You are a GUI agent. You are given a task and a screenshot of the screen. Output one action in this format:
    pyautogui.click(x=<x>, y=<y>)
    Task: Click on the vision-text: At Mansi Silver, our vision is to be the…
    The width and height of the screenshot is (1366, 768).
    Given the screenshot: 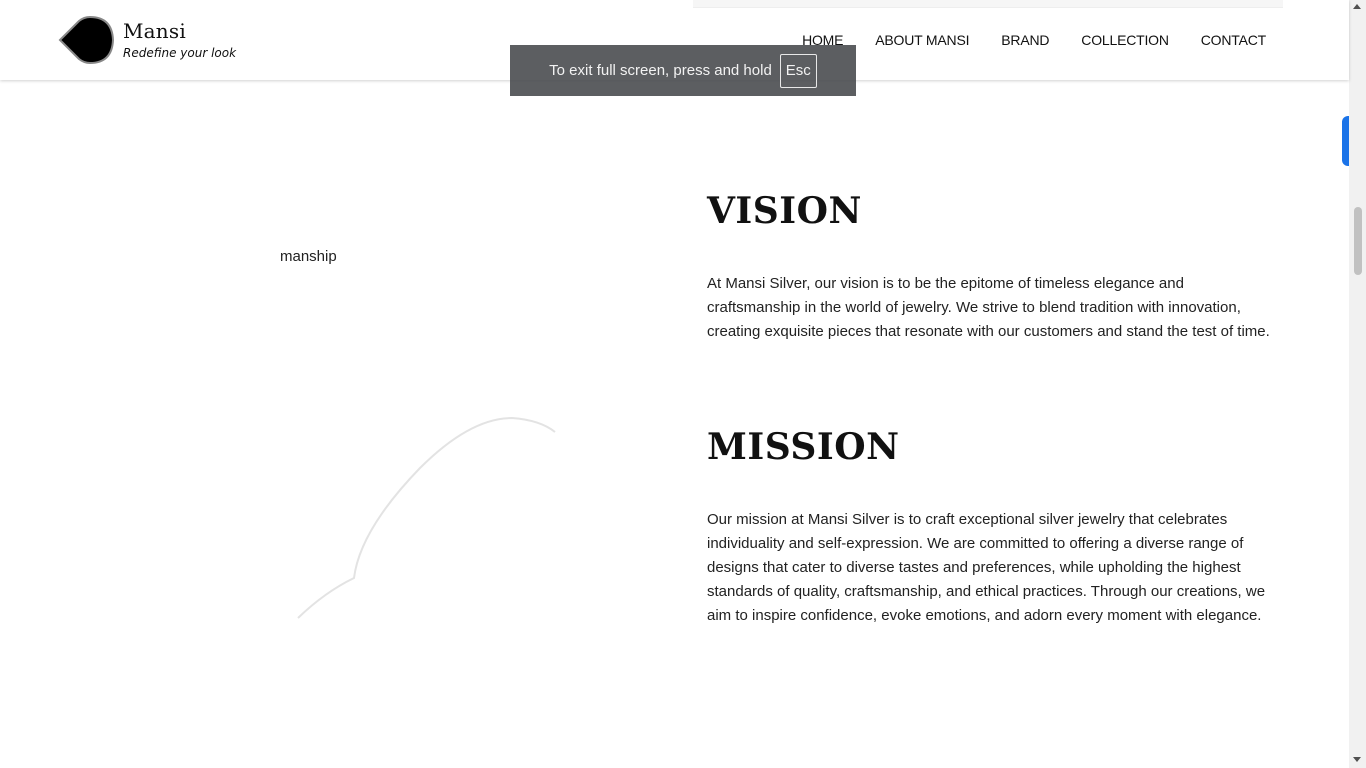 What is the action you would take?
    pyautogui.click(x=988, y=307)
    